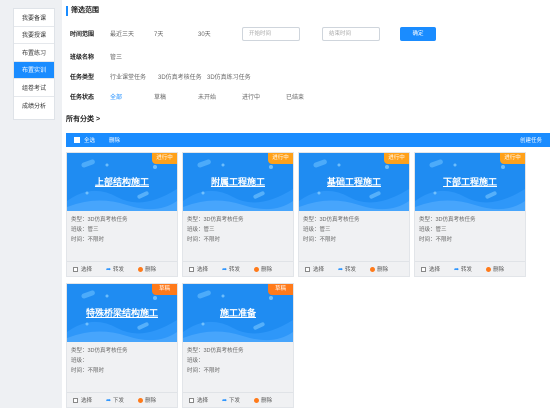 Image resolution: width=554 pixels, height=408 pixels. Describe the element at coordinates (164, 158) in the screenshot. I see `status-badge: 进行中` at that location.